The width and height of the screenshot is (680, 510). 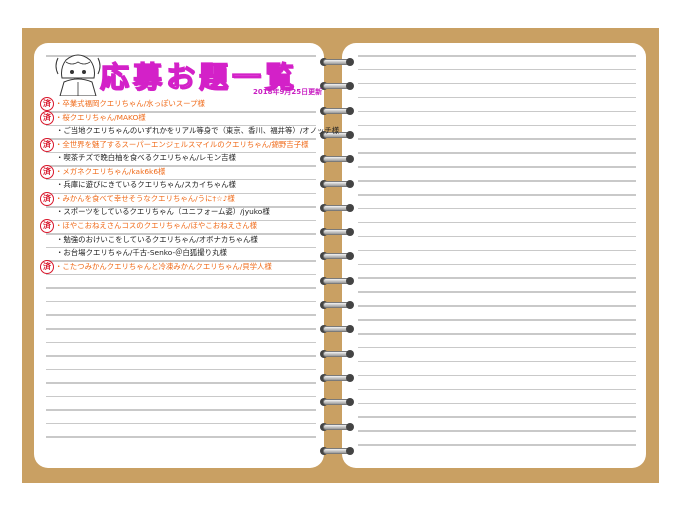 What do you see at coordinates (163, 266) in the screenshot?
I see `list-item: ・こたつみかんクエリちゃんと冷凍みかんクエリちゃん/貝学人様` at bounding box center [163, 266].